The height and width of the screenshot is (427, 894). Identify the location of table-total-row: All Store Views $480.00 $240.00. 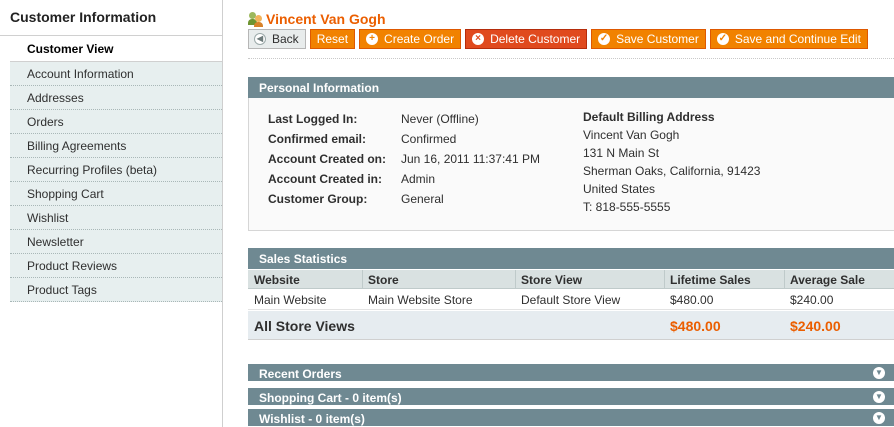
(571, 325).